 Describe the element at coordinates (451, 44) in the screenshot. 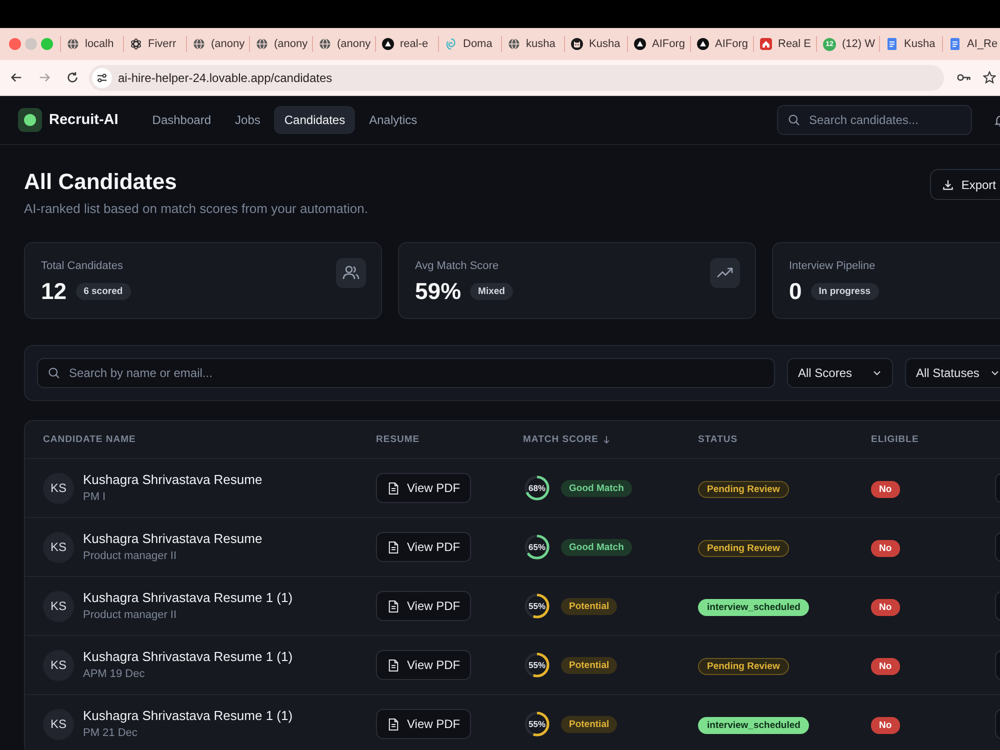

I see `swirl-logo-icon` at that location.